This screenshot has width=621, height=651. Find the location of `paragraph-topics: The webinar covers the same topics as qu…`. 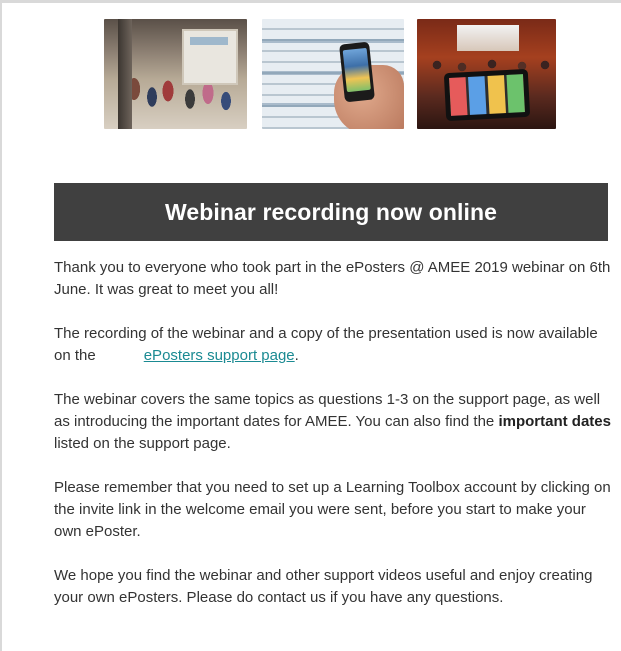

paragraph-topics: The webinar covers the same topics as qu… is located at coordinates (333, 422).